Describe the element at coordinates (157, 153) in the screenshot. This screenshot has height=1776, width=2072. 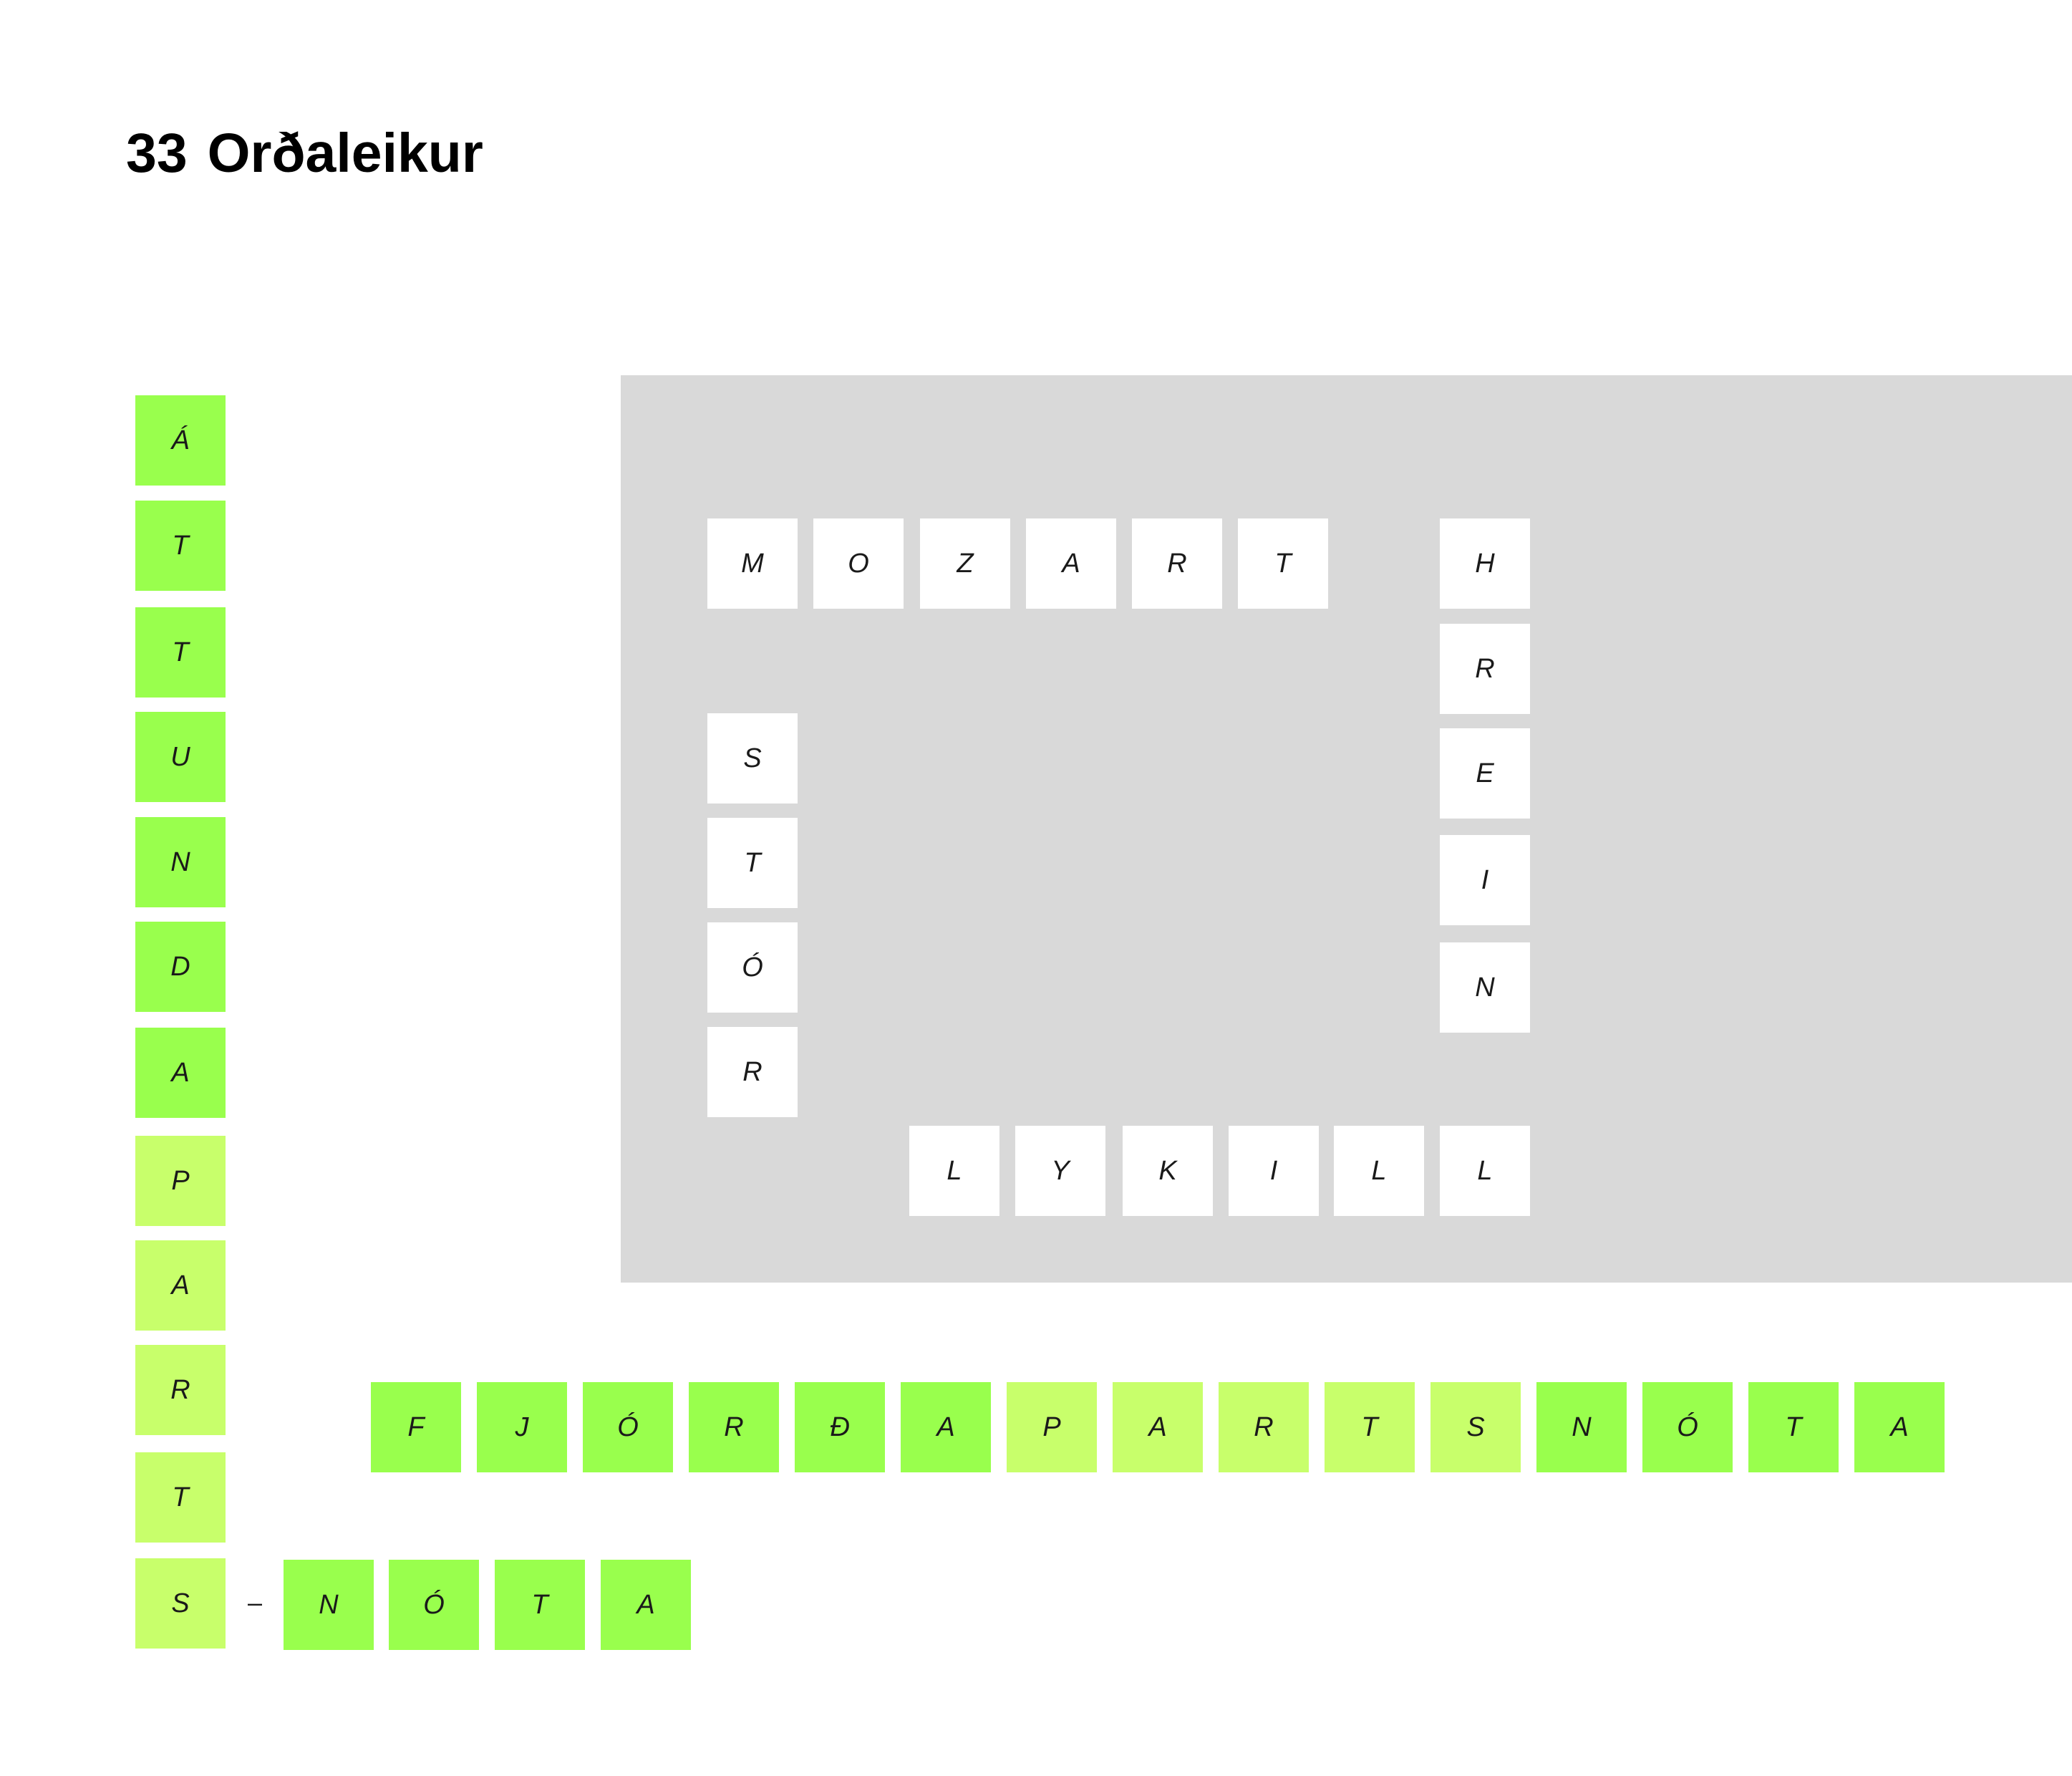
I see `puzzle-number: 33` at that location.